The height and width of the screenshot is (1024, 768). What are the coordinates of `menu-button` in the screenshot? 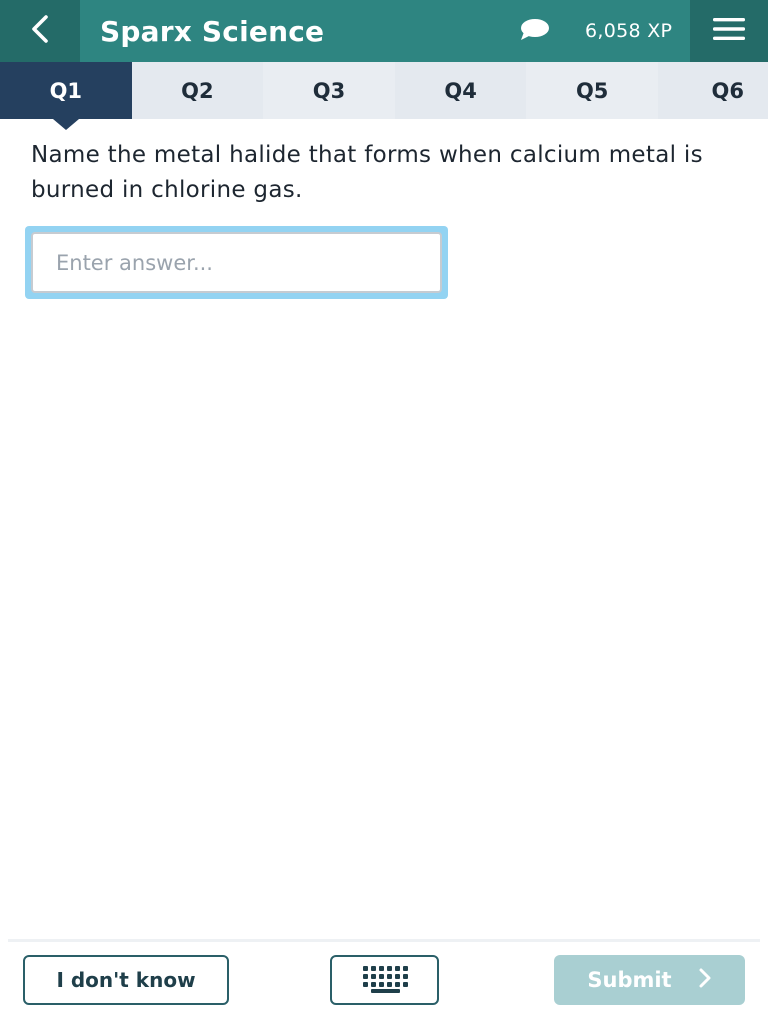 It's located at (729, 31).